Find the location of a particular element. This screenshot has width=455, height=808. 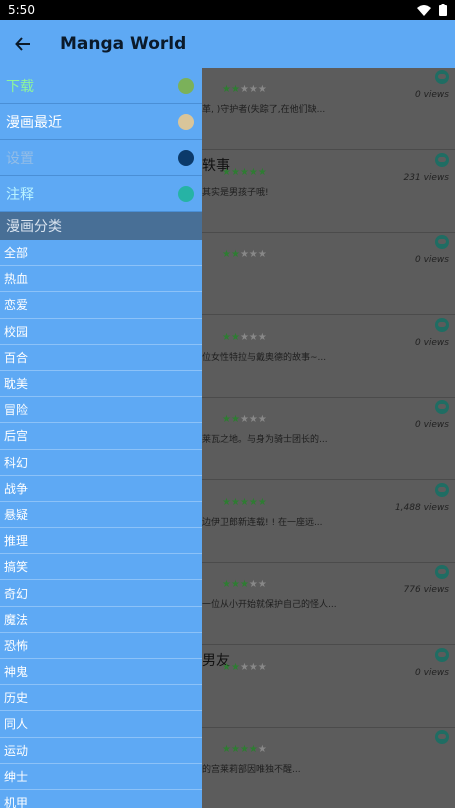

category-item: 神鬼 is located at coordinates (101, 672).